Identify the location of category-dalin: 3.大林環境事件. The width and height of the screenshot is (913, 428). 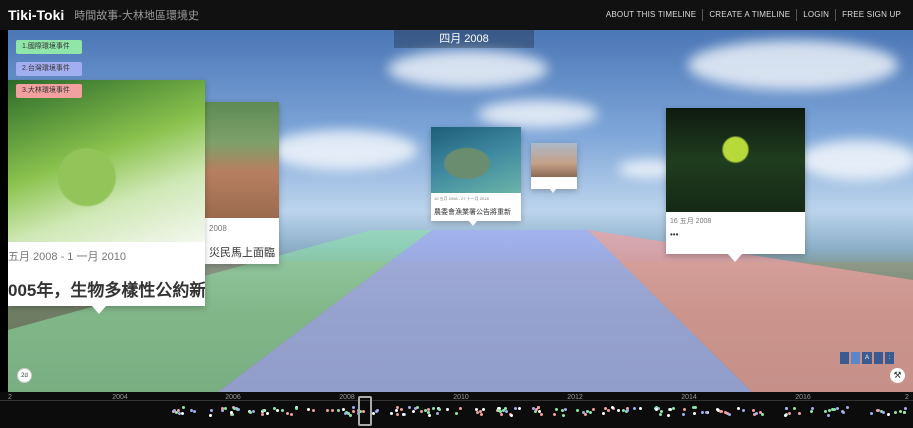
(49, 91).